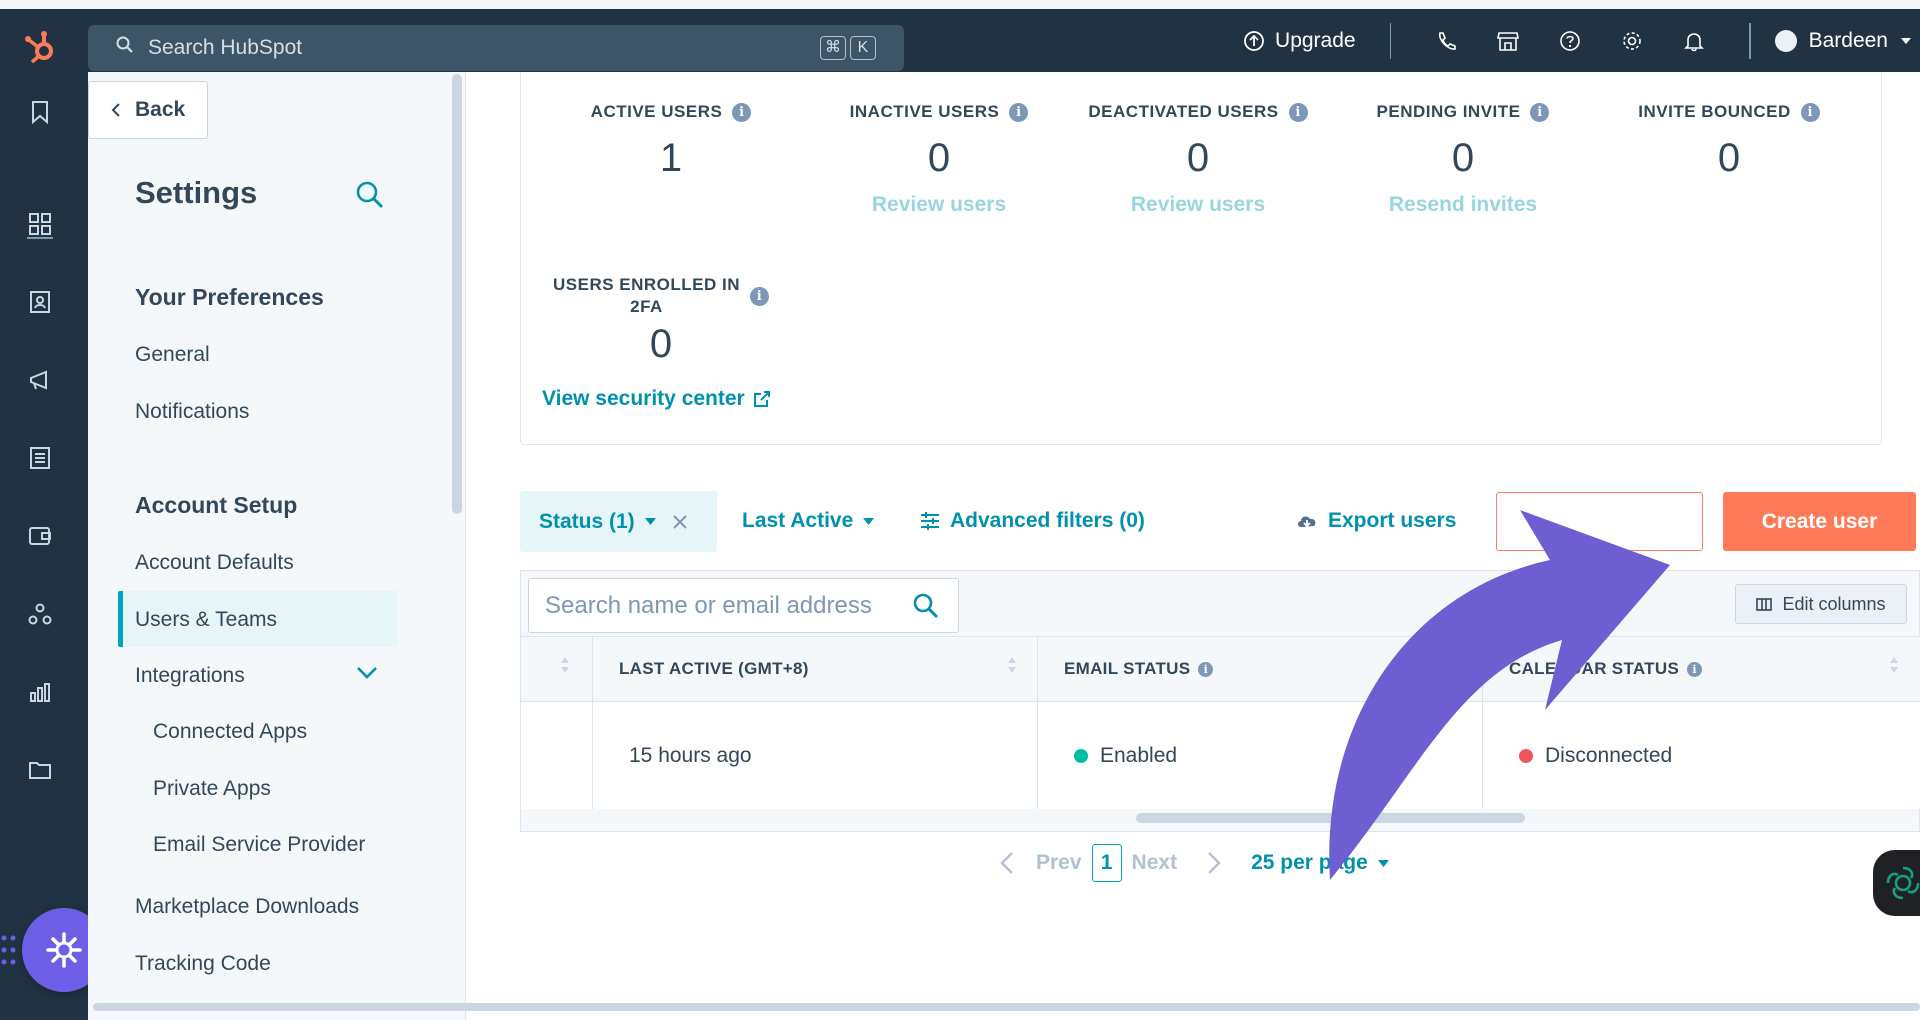 The width and height of the screenshot is (1920, 1020). What do you see at coordinates (1764, 604) in the screenshot?
I see `columns-icon` at bounding box center [1764, 604].